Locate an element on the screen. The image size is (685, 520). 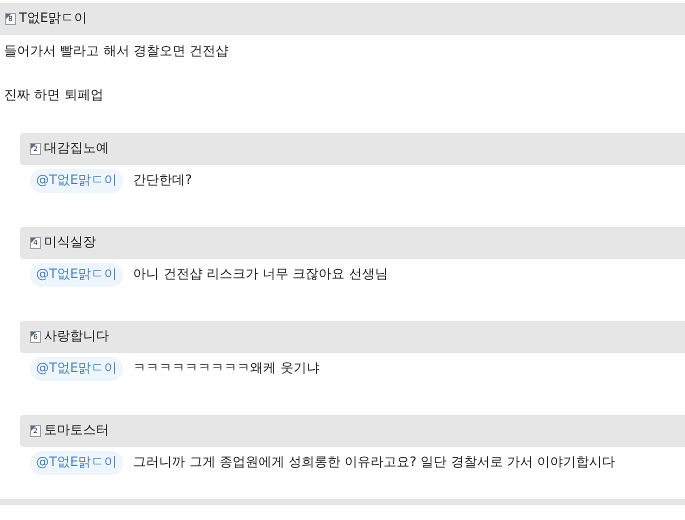
author-name: T없E맑ㄷ이 is located at coordinates (53, 19).